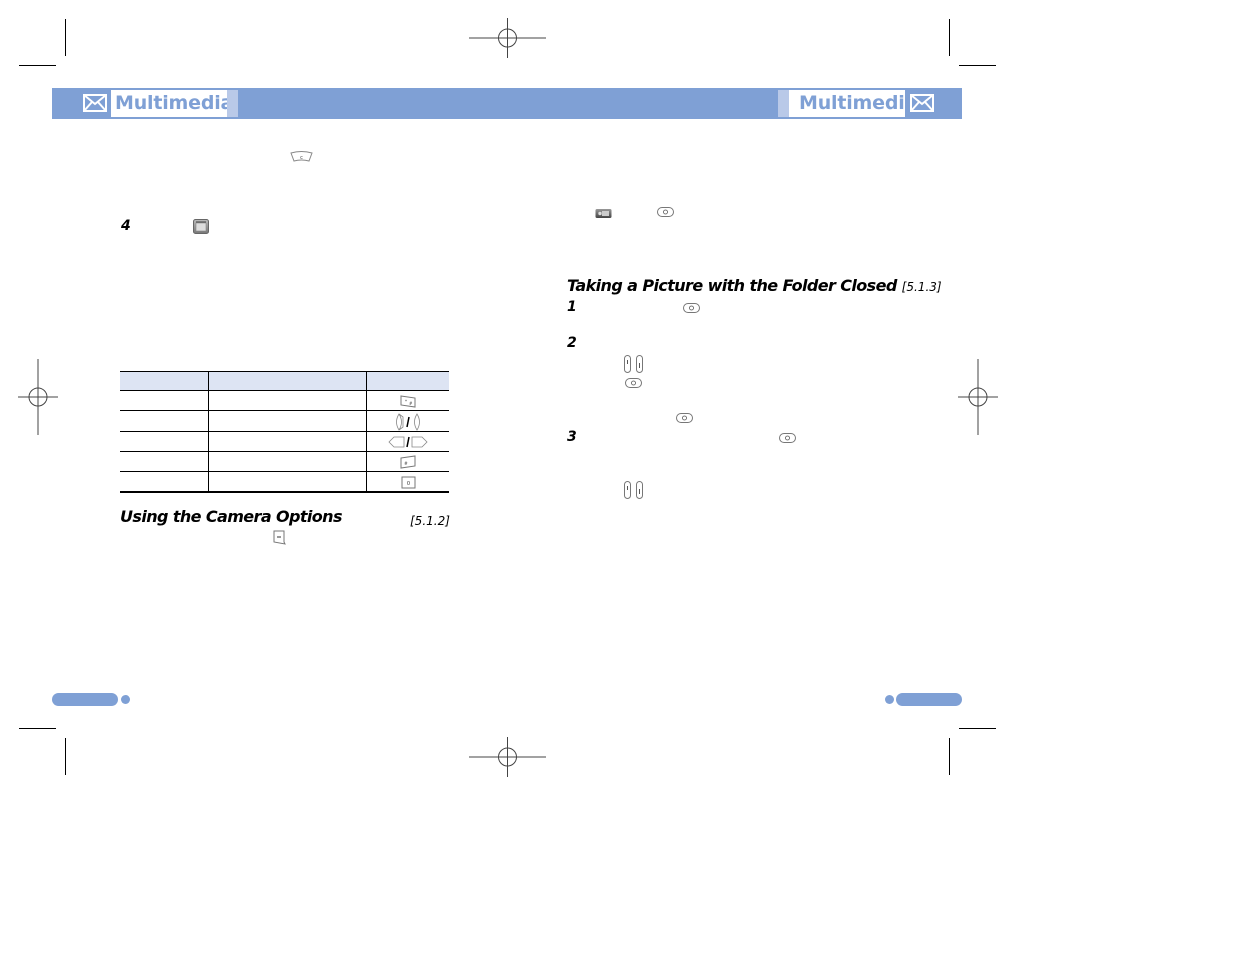 The width and height of the screenshot is (1235, 954). I want to click on section-heading: Using the Camera Options, so click(231, 516).